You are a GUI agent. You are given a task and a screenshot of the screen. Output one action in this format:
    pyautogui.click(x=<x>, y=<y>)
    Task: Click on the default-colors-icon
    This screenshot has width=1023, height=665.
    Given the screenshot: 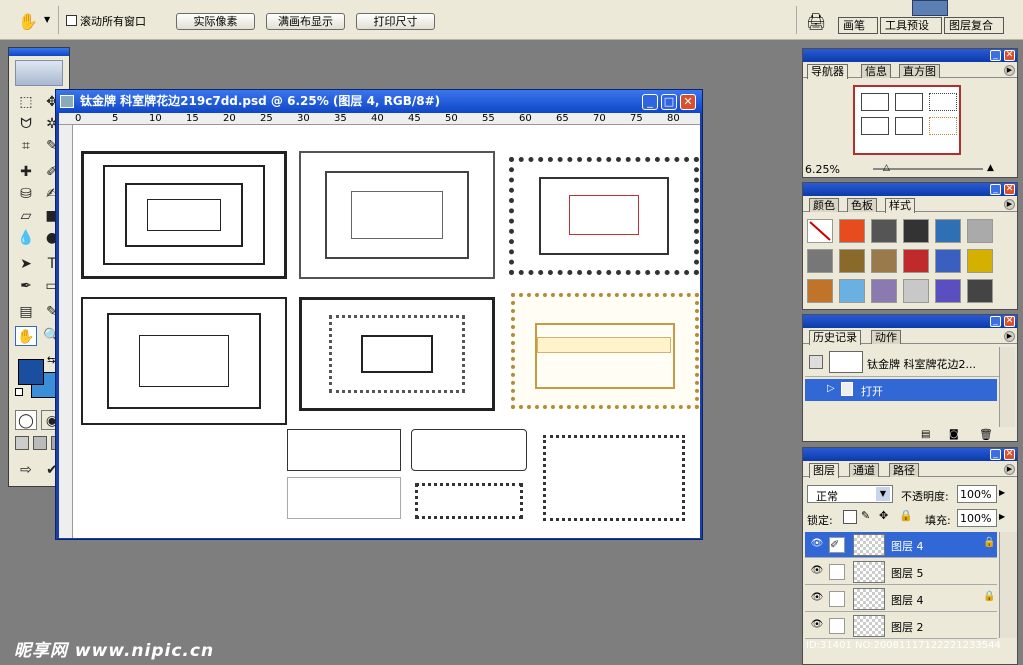 What is the action you would take?
    pyautogui.click(x=19, y=392)
    